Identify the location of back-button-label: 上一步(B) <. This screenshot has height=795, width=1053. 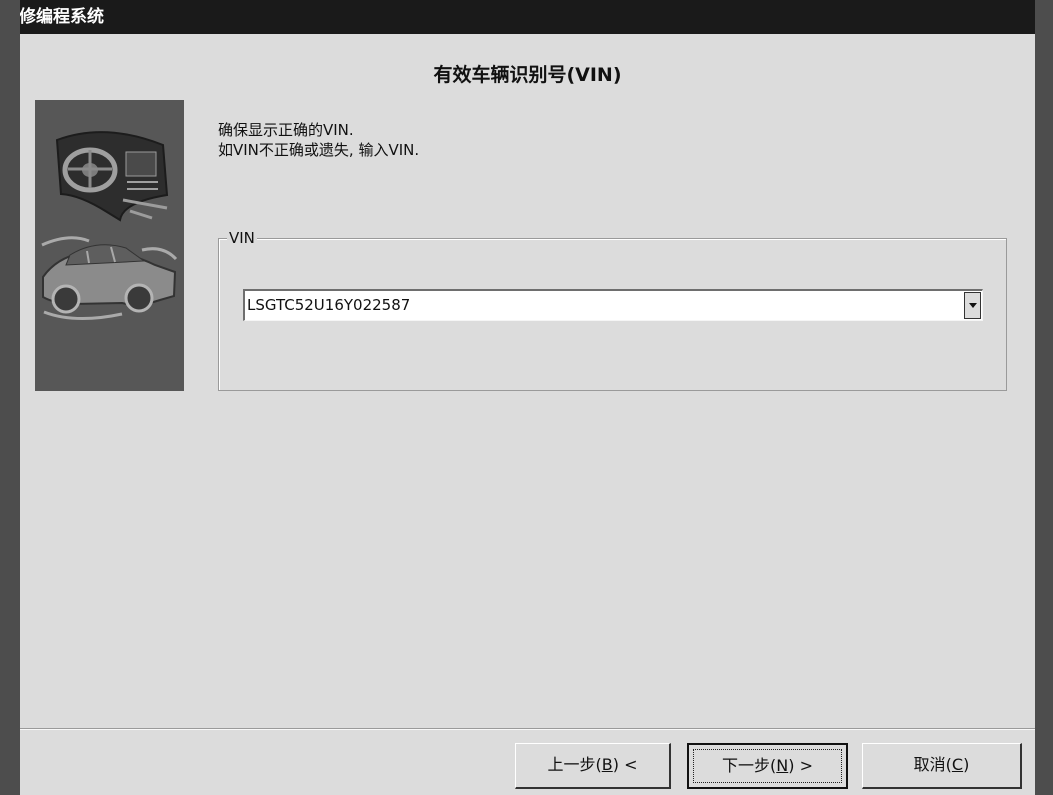
(592, 764).